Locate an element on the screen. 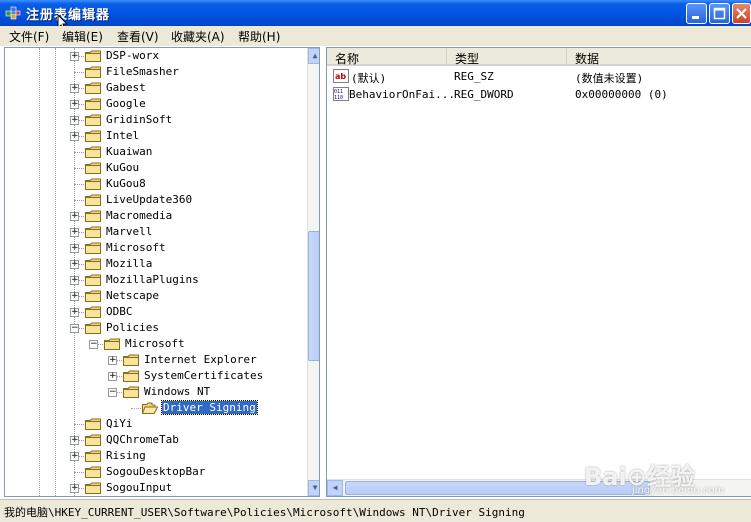 The image size is (751, 522). tree-node: + Rising is located at coordinates (155, 456).